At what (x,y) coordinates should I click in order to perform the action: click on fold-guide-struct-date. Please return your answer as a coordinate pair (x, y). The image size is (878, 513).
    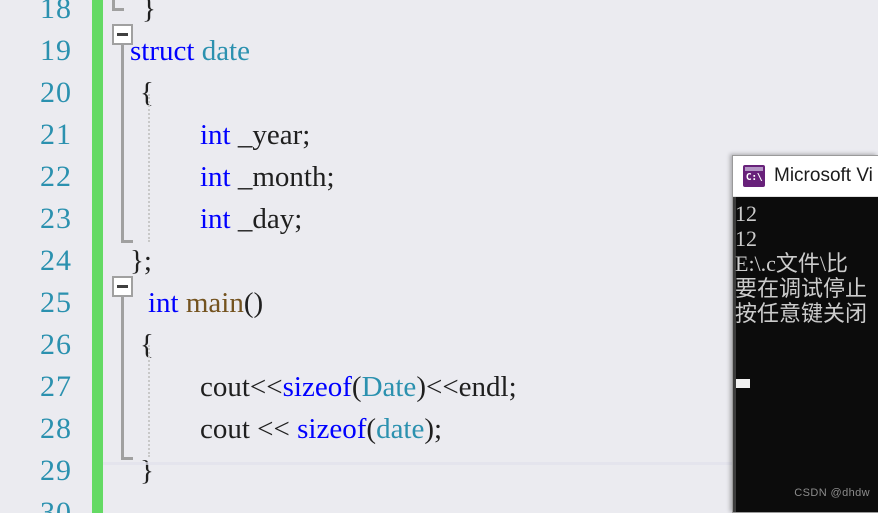
    Looking at the image, I should click on (122, 142).